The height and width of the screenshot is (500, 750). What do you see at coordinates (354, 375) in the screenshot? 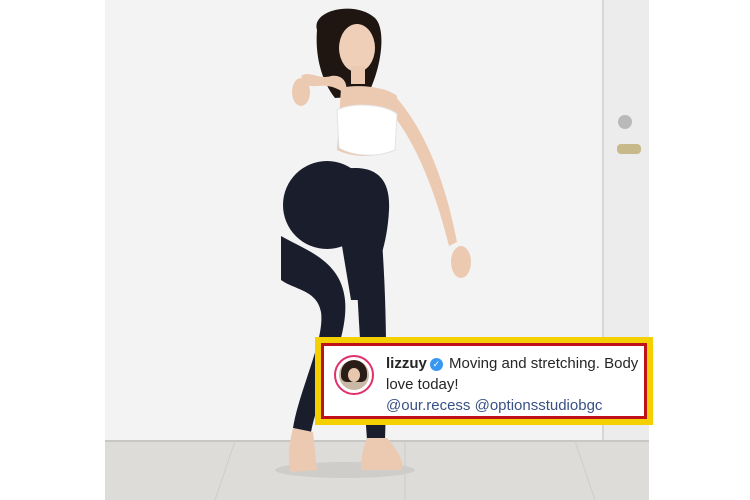
I see `avatar` at bounding box center [354, 375].